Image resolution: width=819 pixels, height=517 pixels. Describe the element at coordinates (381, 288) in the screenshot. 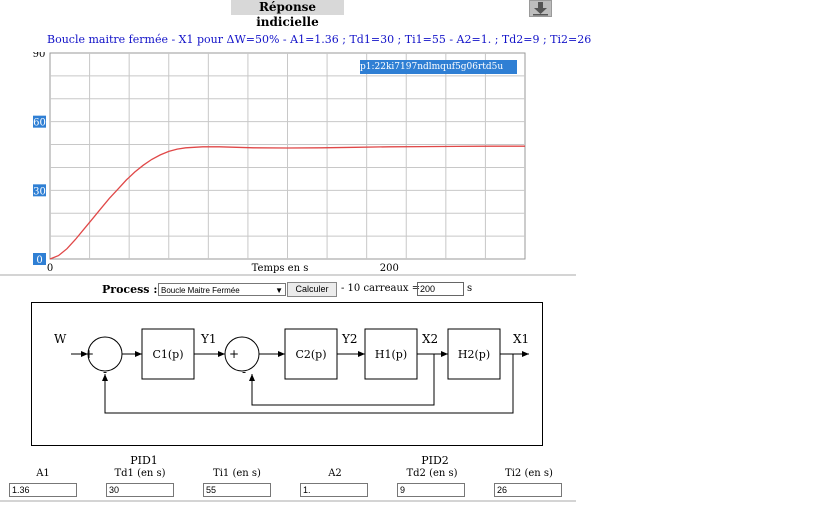

I see `scale-label: - 10 carreaux =` at that location.